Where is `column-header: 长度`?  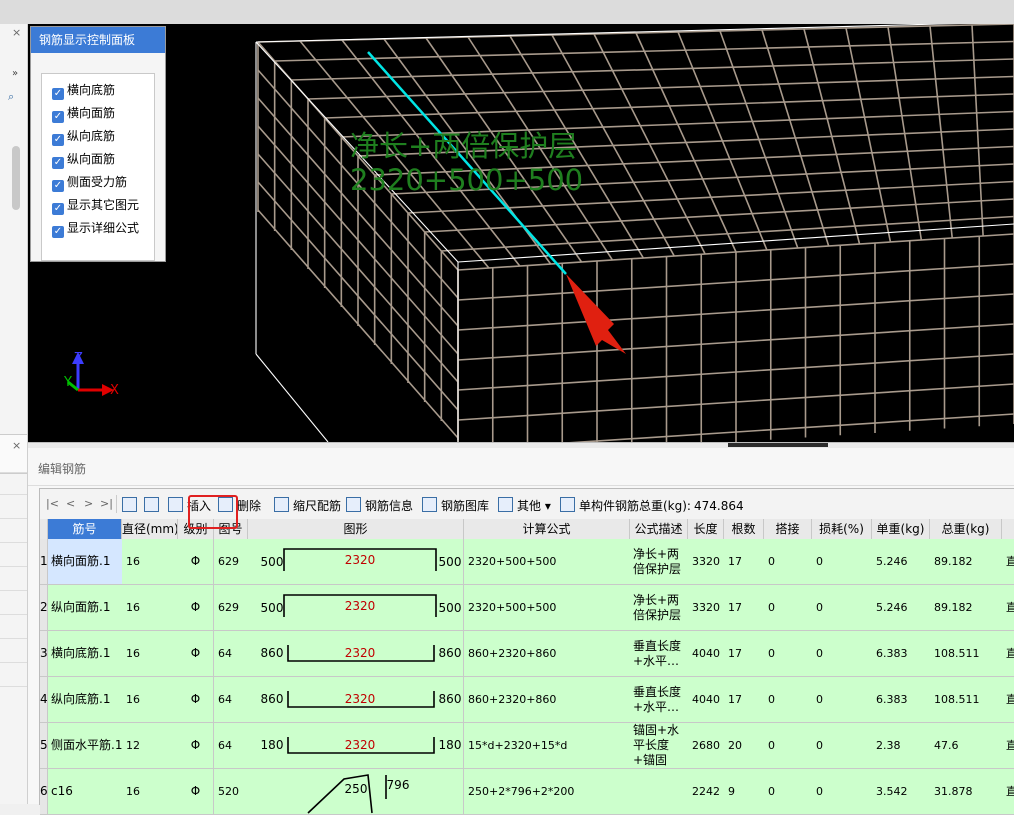
column-header: 长度 is located at coordinates (706, 529).